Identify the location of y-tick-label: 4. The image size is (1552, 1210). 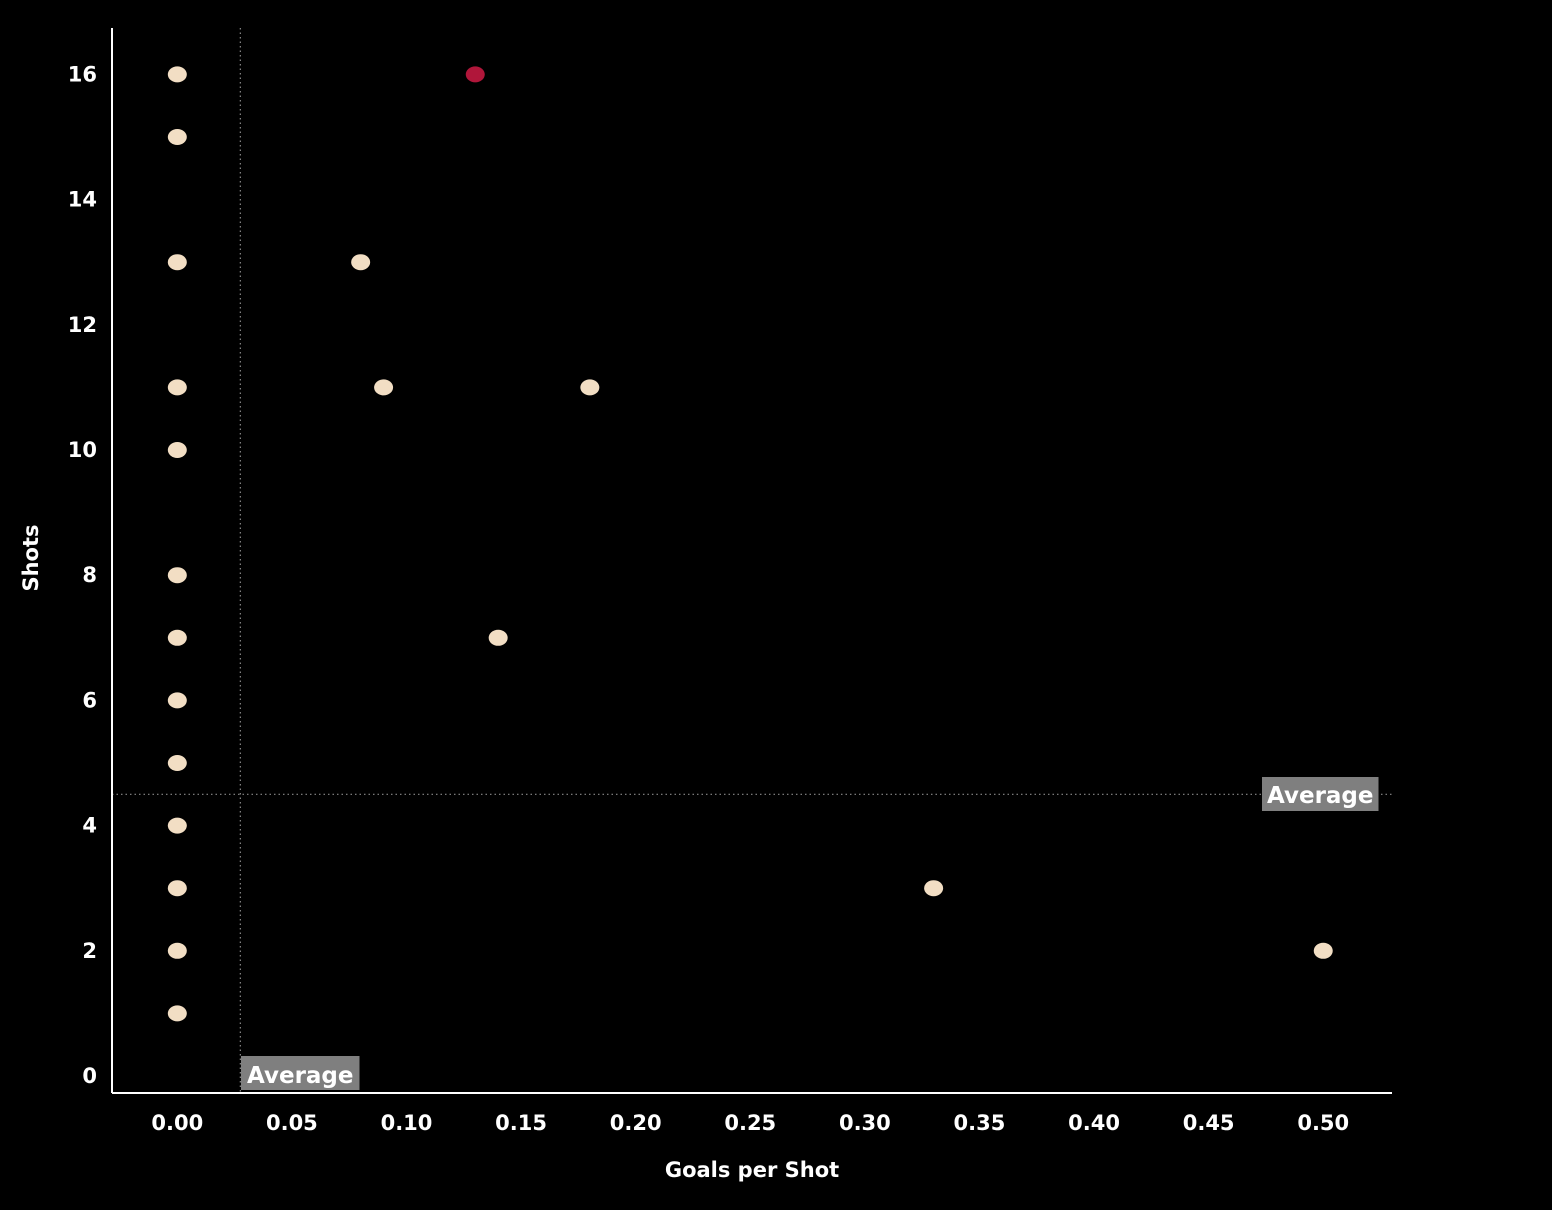
(89, 826).